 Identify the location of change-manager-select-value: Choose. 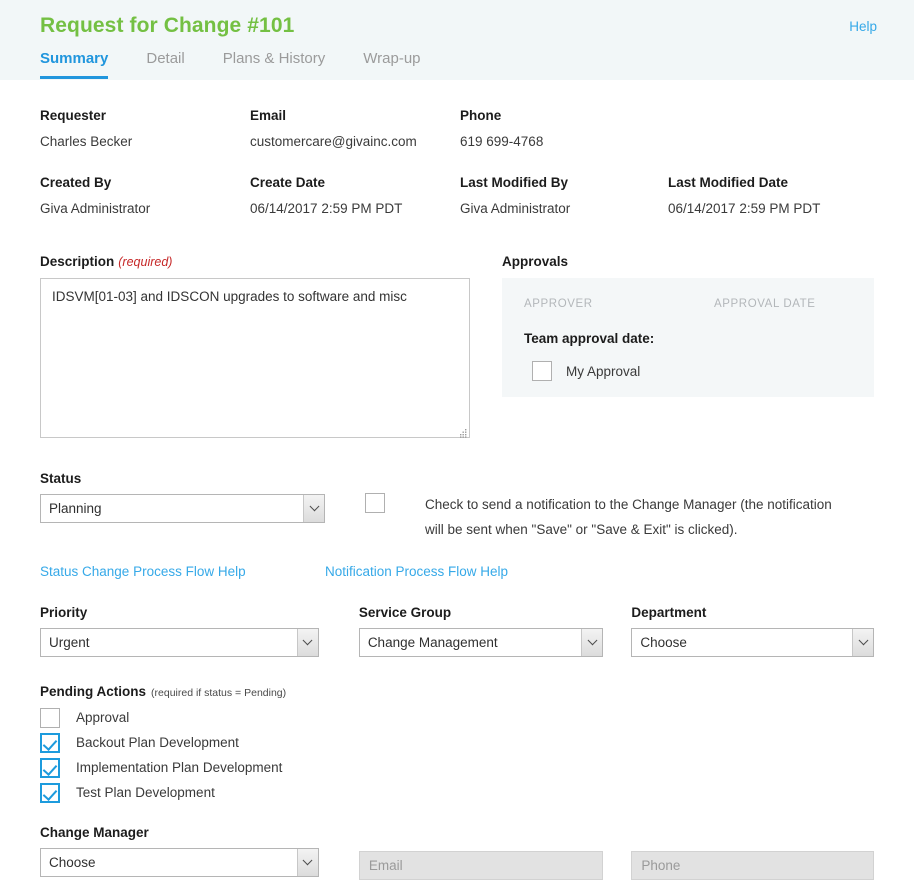
(72, 863).